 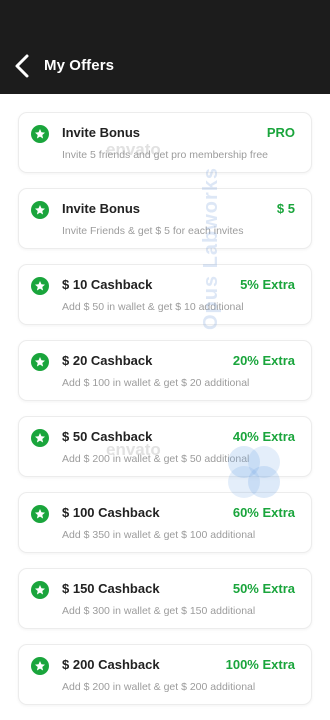 I want to click on app-header: My Offers, so click(x=165, y=47).